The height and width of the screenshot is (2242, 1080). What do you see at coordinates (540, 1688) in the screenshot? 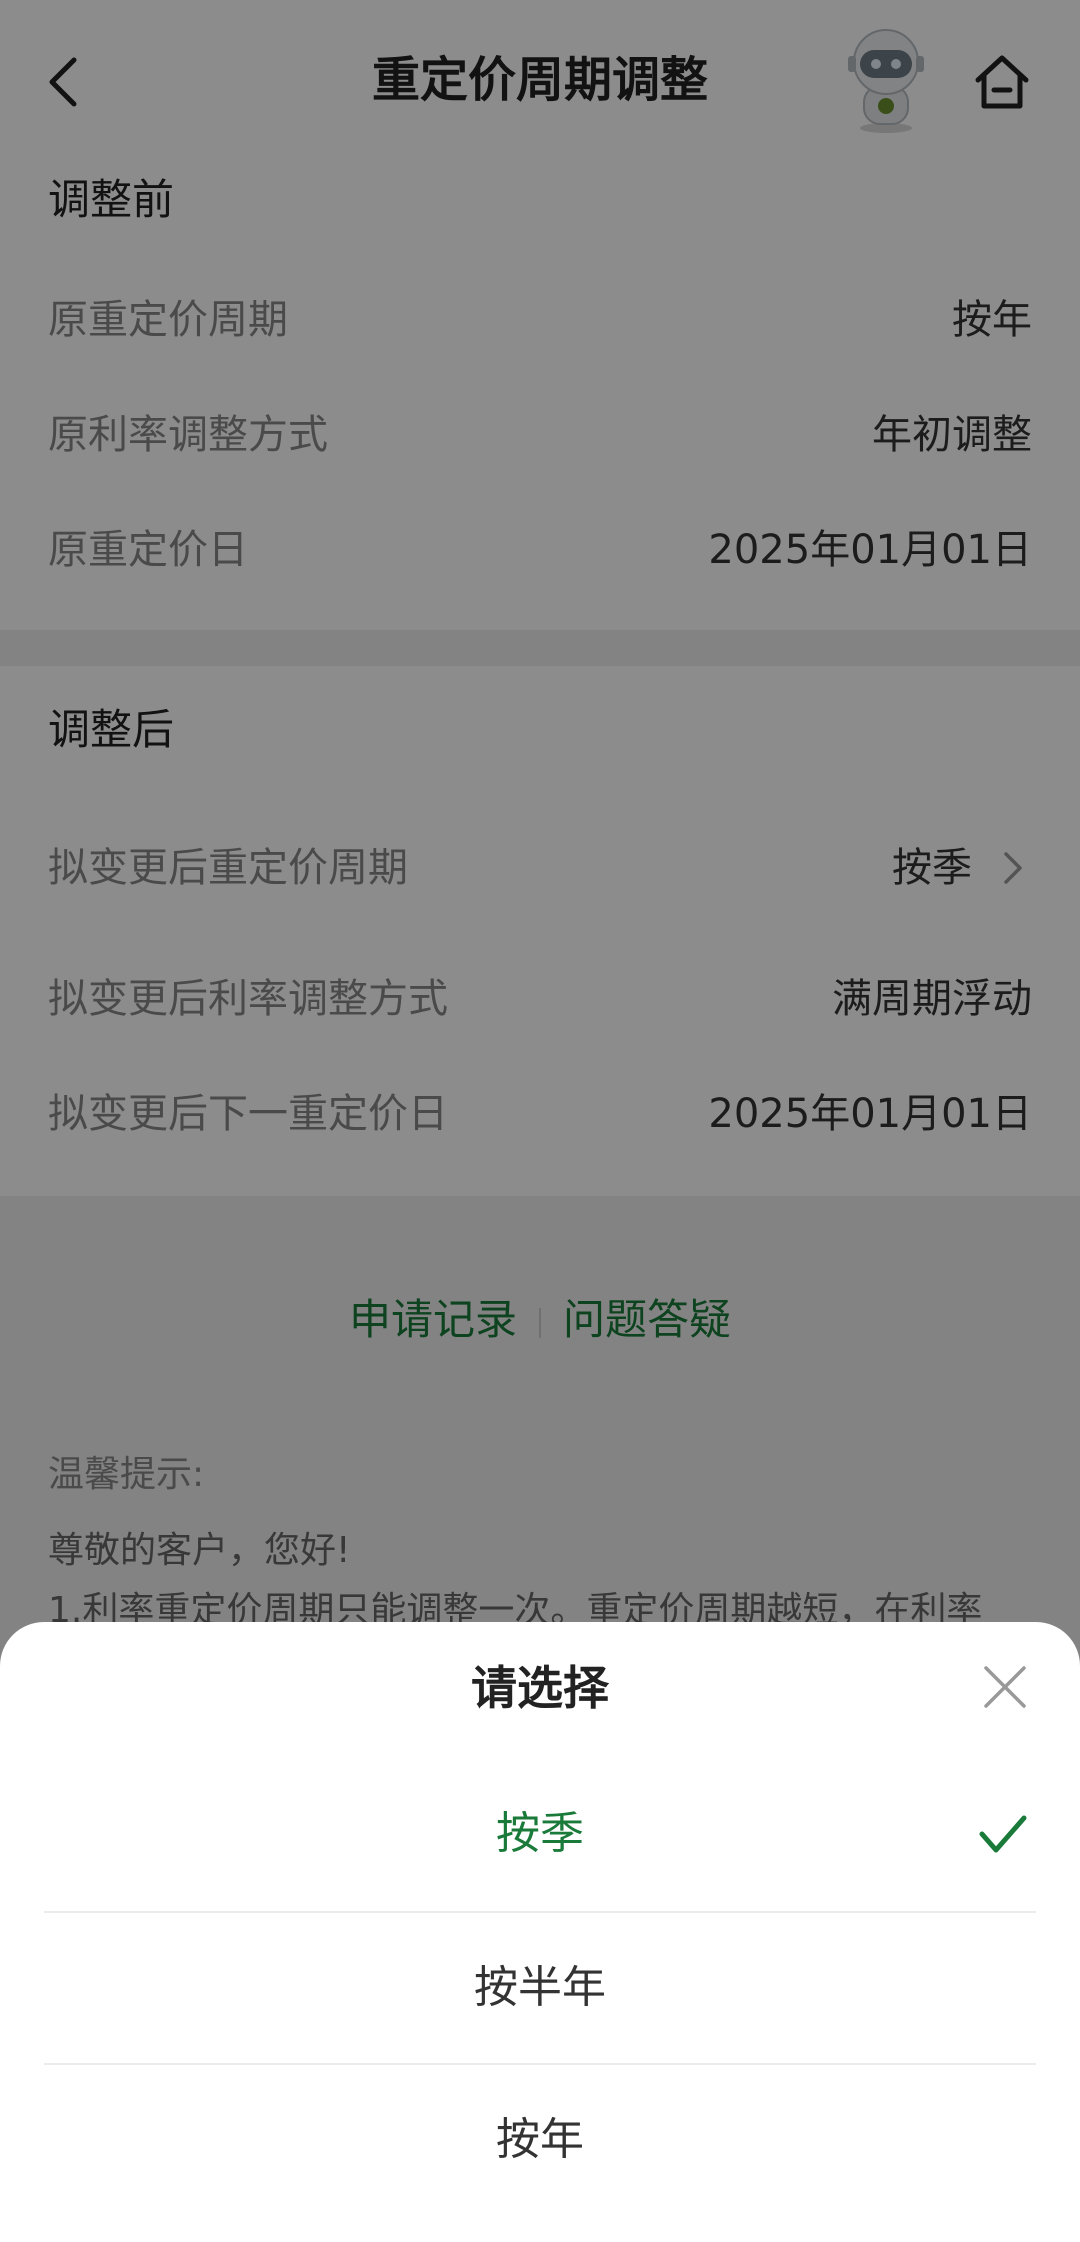
I see `sheet-title: 请选择` at bounding box center [540, 1688].